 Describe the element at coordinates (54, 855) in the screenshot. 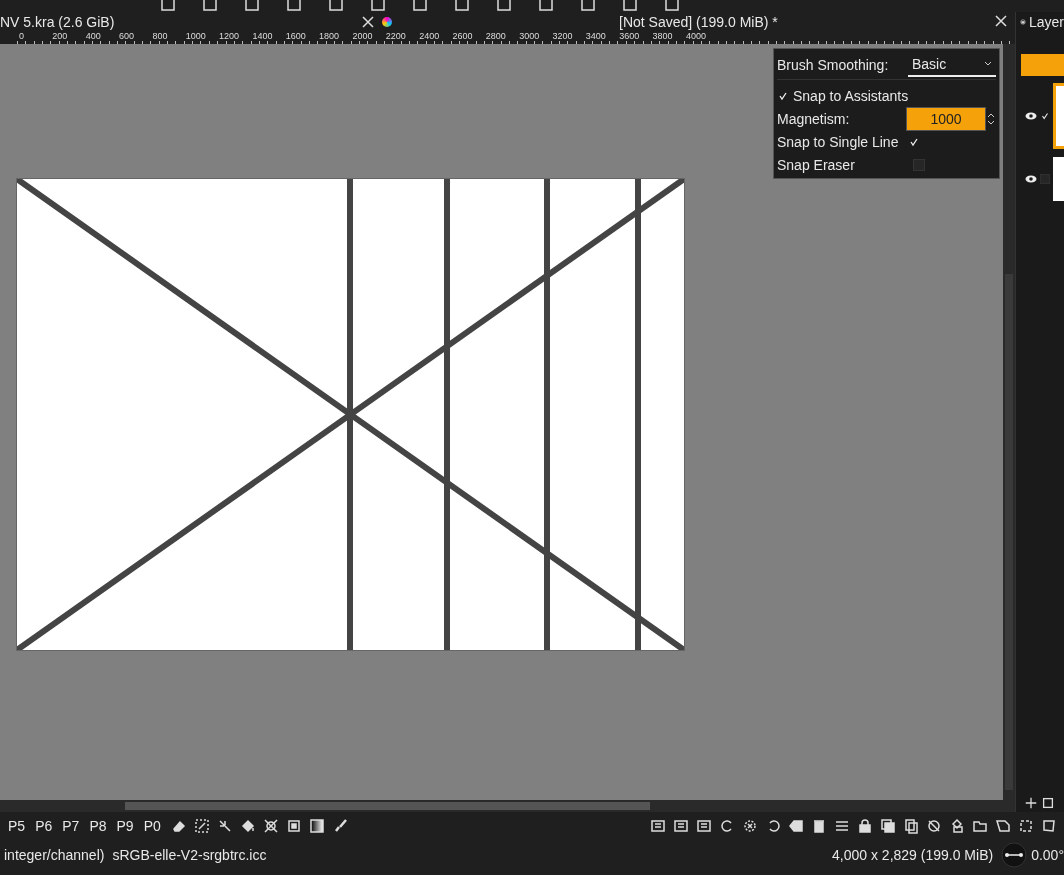

I see `color-depth-text: integer/channel)` at that location.